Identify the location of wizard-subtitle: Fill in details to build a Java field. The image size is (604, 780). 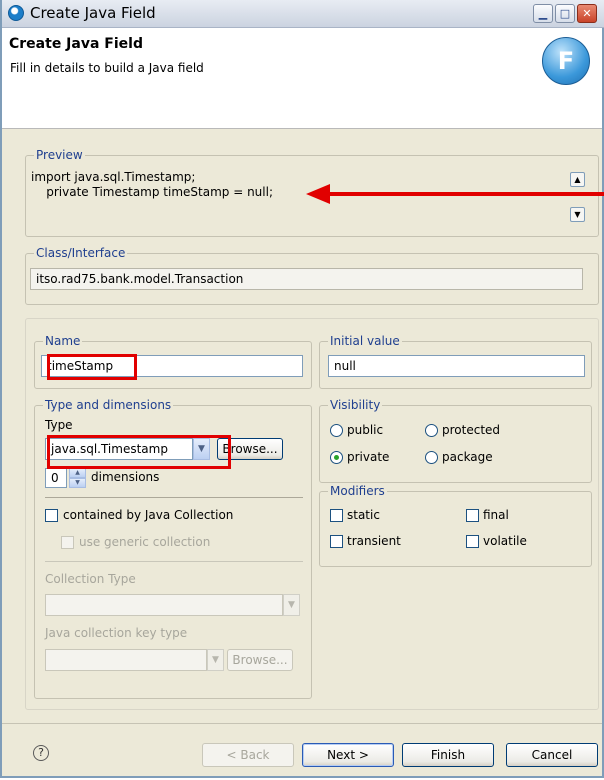
(107, 68).